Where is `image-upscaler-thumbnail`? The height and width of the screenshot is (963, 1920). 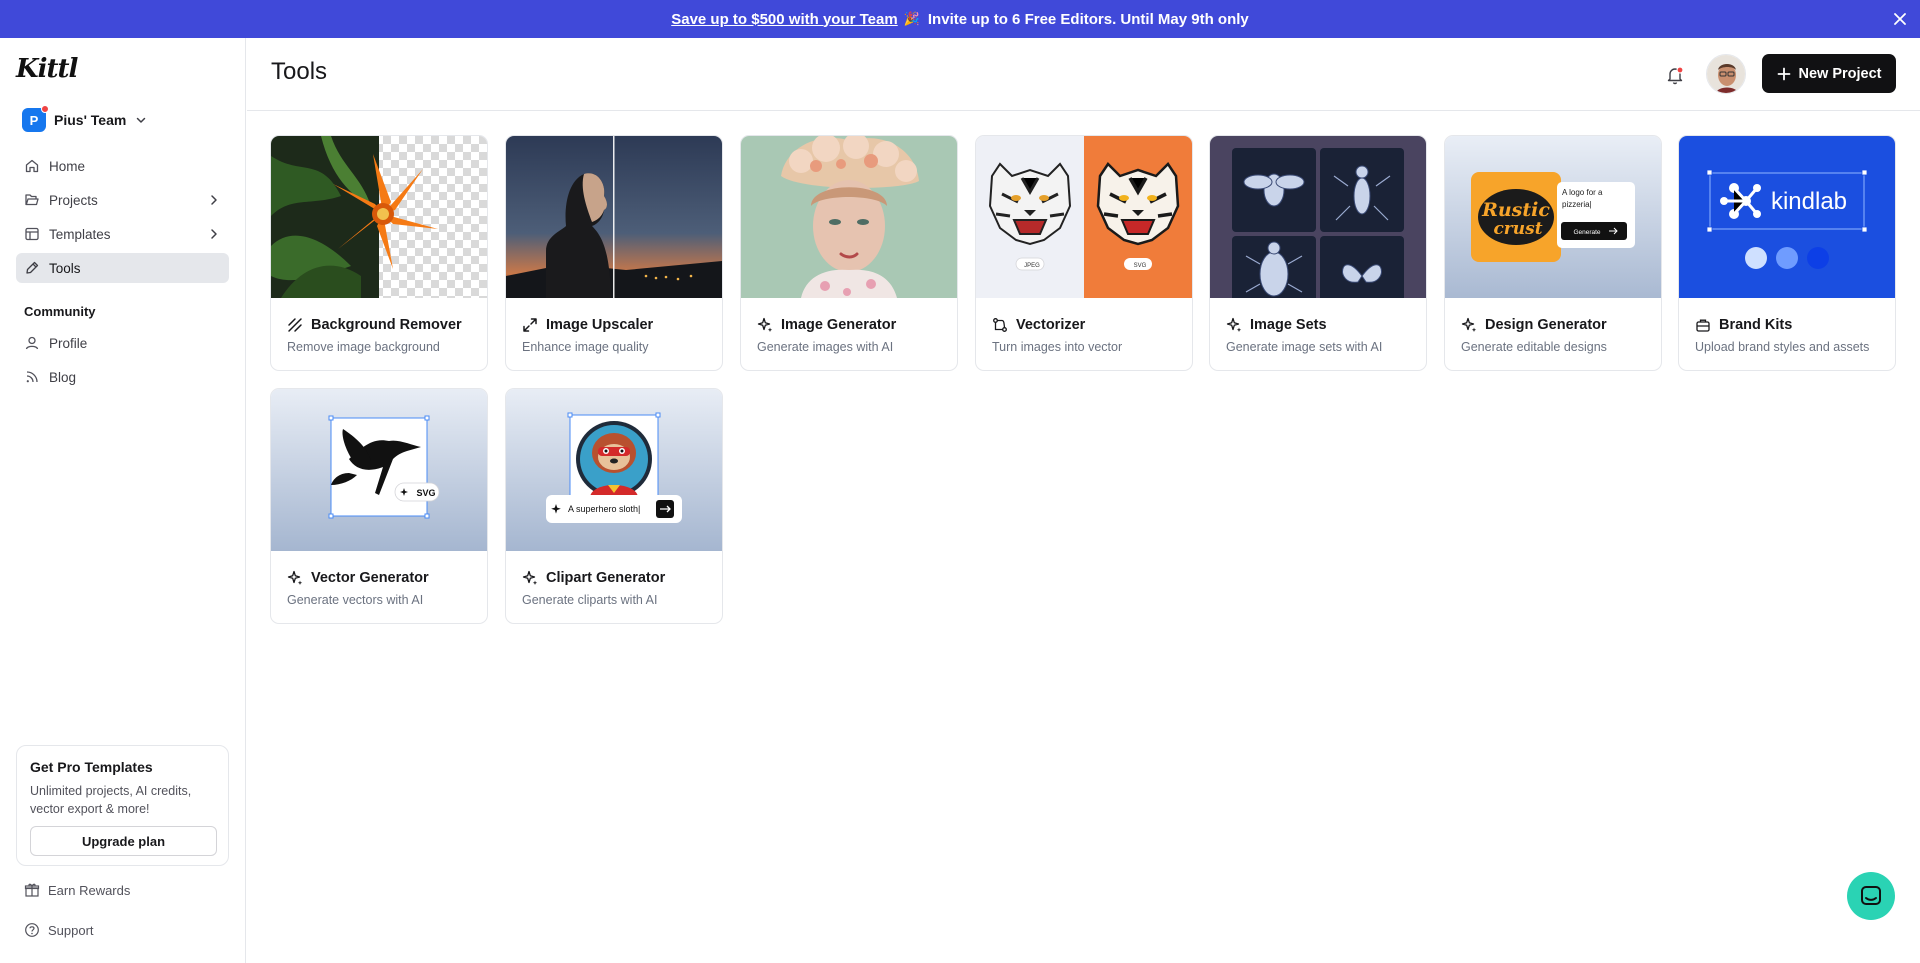
image-upscaler-thumbnail is located at coordinates (614, 217).